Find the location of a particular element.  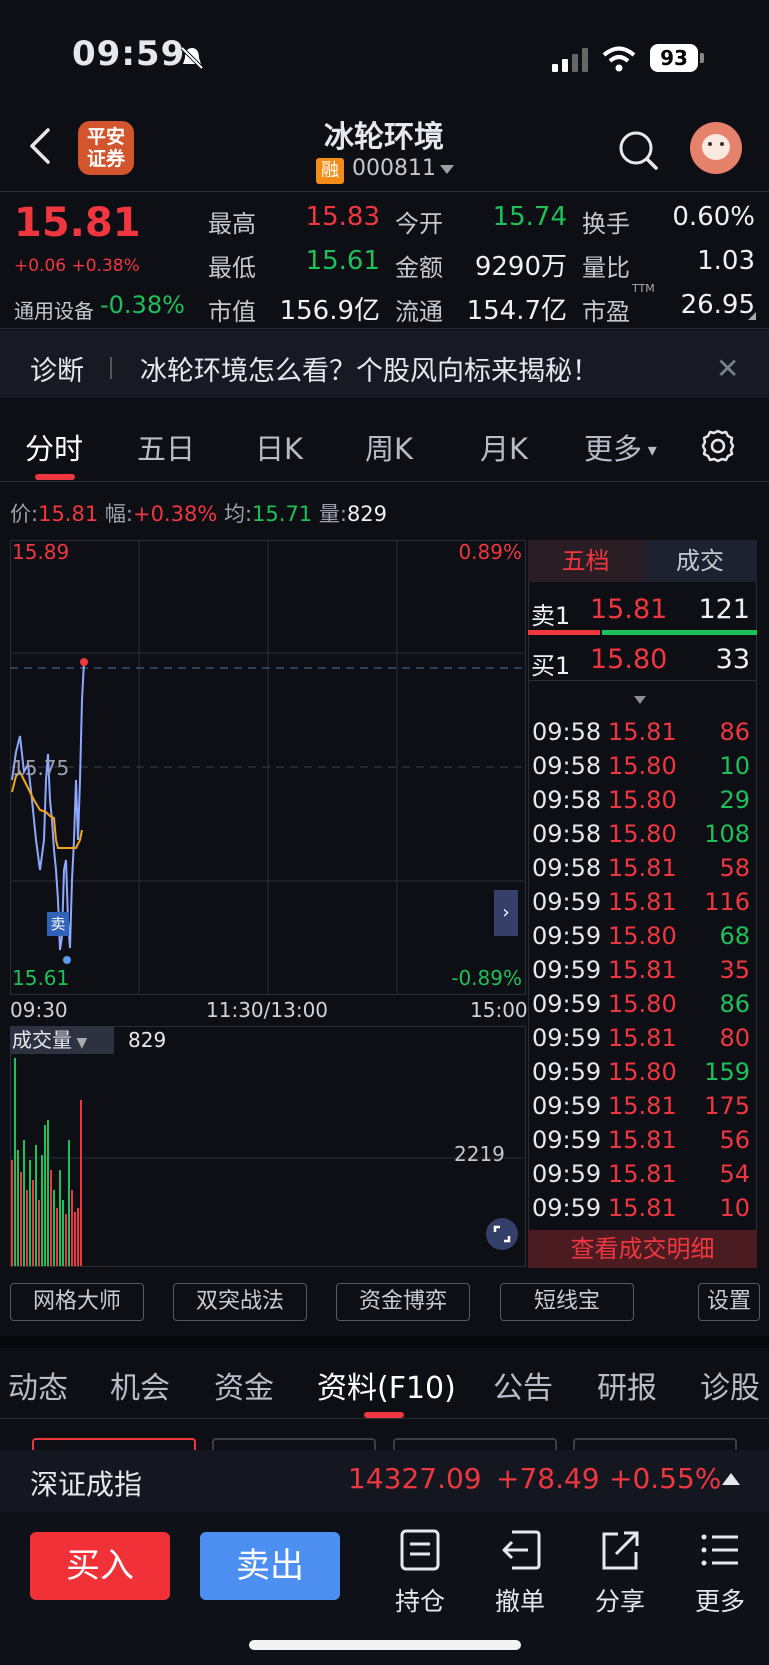

tool-double-breakout: 双突战法 is located at coordinates (240, 1302).